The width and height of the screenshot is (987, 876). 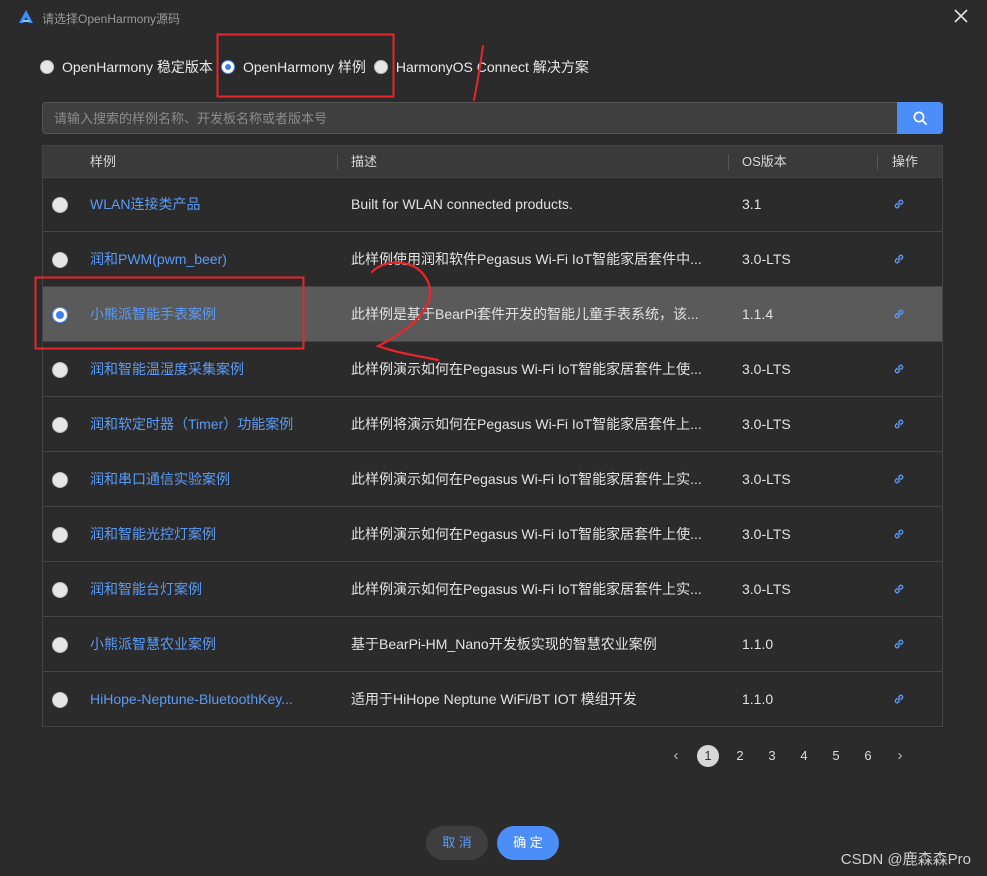 What do you see at coordinates (868, 756) in the screenshot?
I see `page-button-6: 6` at bounding box center [868, 756].